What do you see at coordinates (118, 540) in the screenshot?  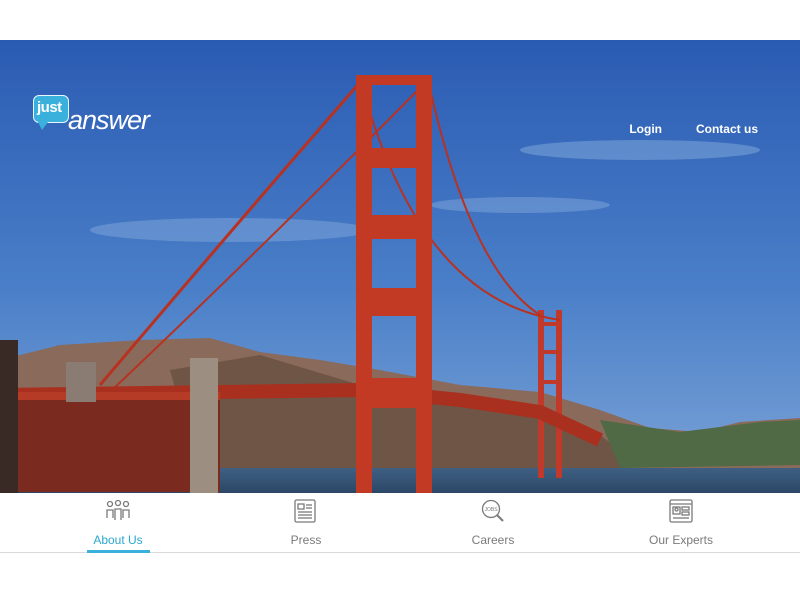 I see `tab-about-us-label: About Us` at bounding box center [118, 540].